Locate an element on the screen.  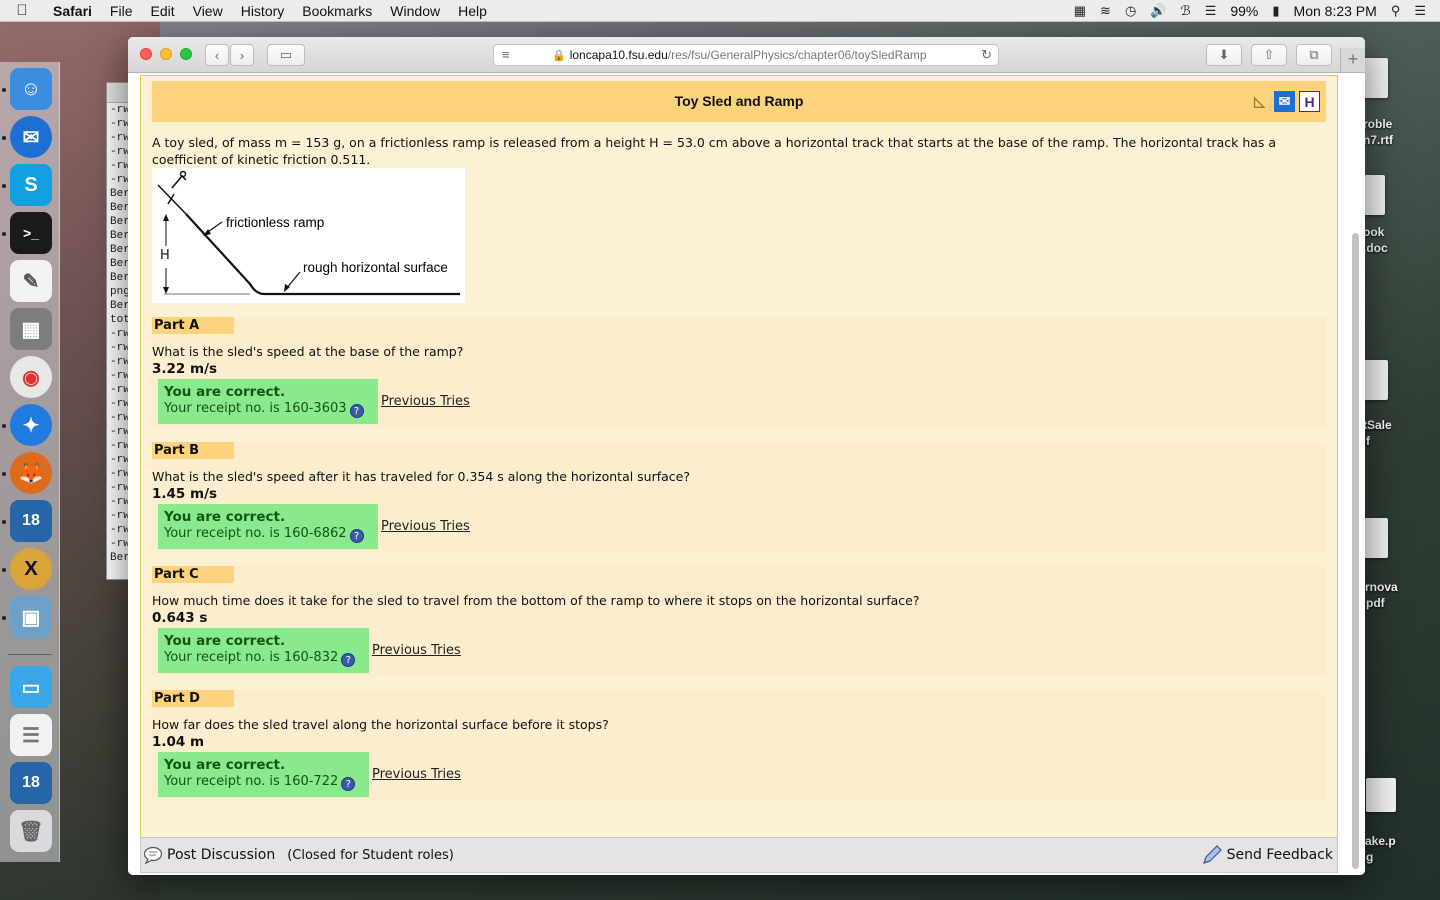
notification-center-icon: ☰ is located at coordinates (1420, 11).